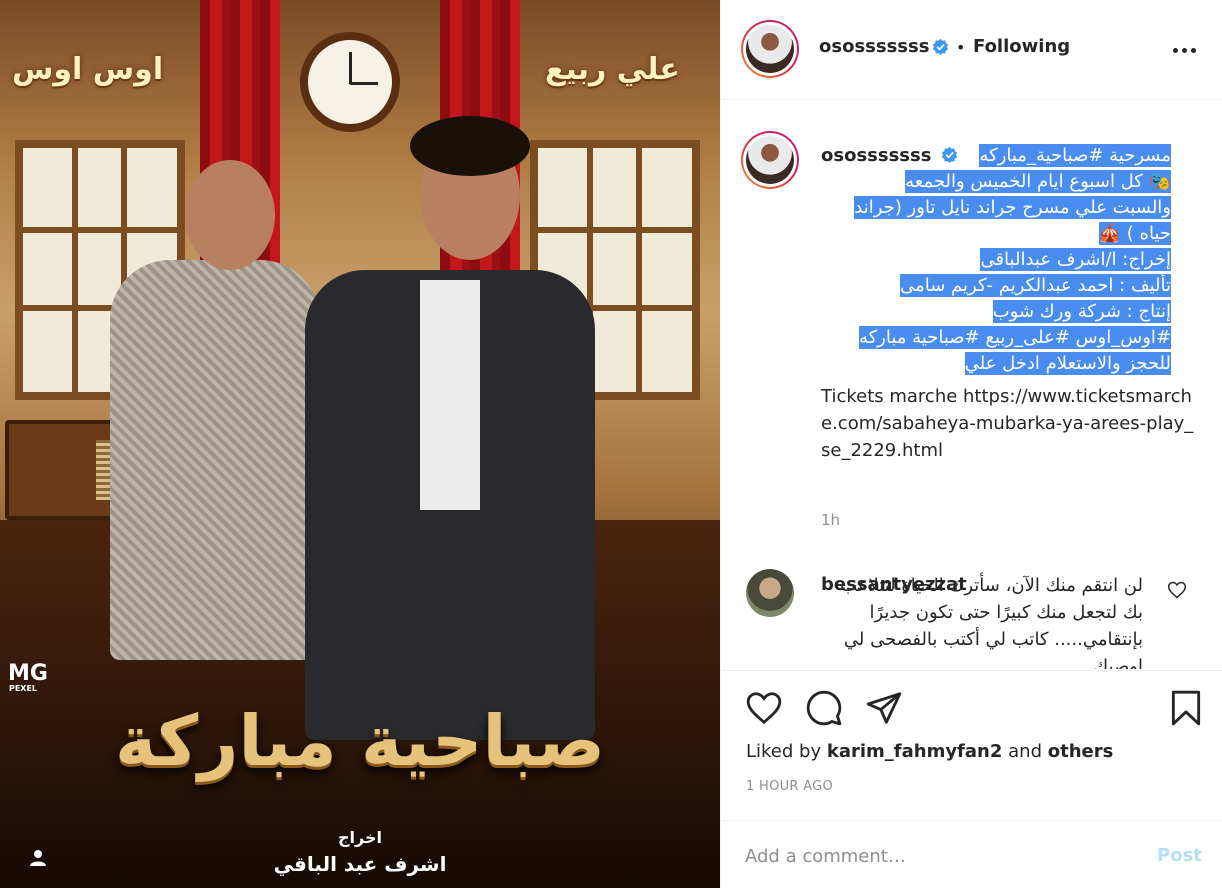 The width and height of the screenshot is (1222, 888). What do you see at coordinates (1012, 207) in the screenshot?
I see `caption-line: والسبت علي مسرح جراند نايل تاور (جراند` at bounding box center [1012, 207].